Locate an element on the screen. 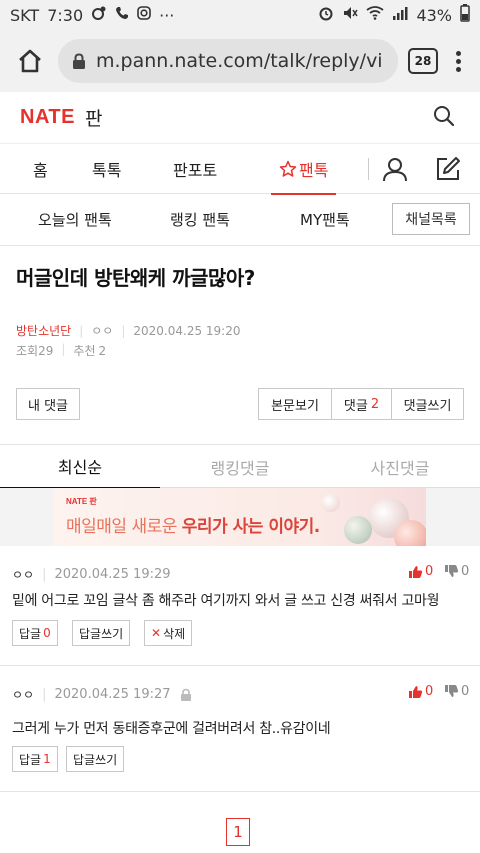  views-label: 조회 is located at coordinates (27, 351).